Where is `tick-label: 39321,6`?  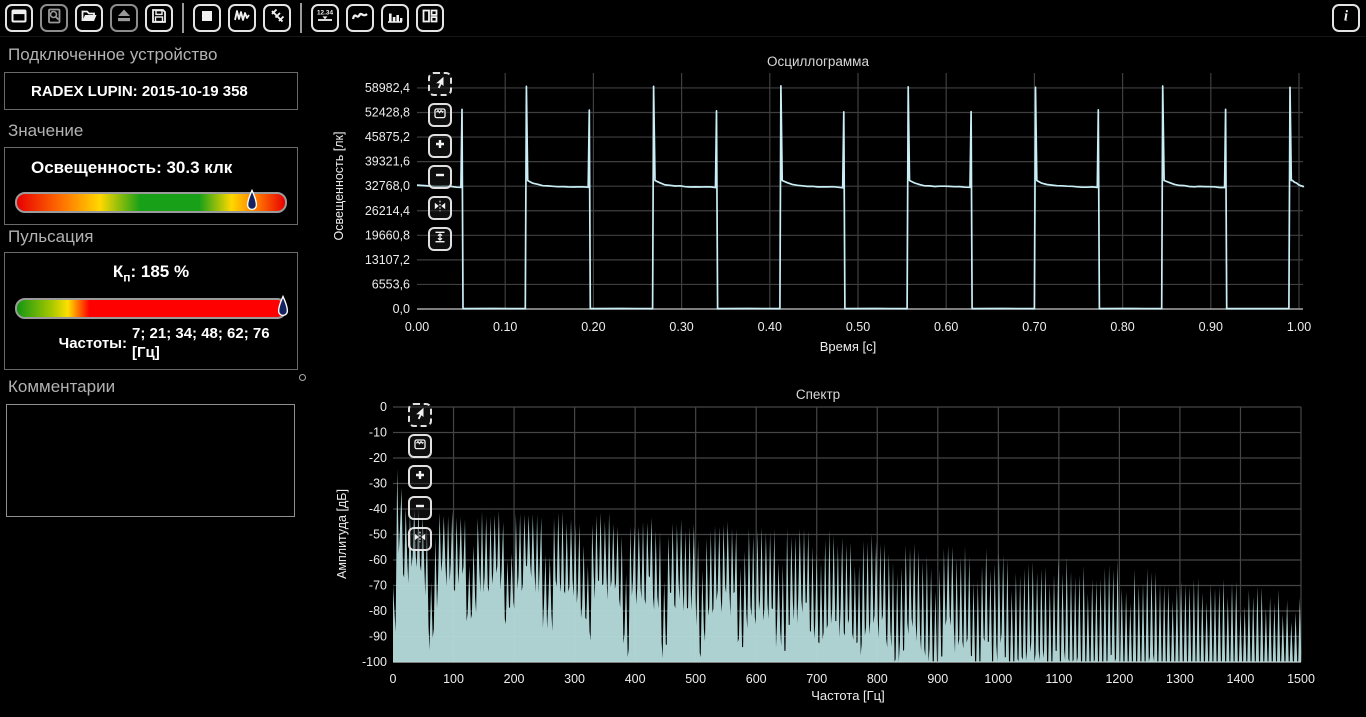 tick-label: 39321,6 is located at coordinates (387, 162).